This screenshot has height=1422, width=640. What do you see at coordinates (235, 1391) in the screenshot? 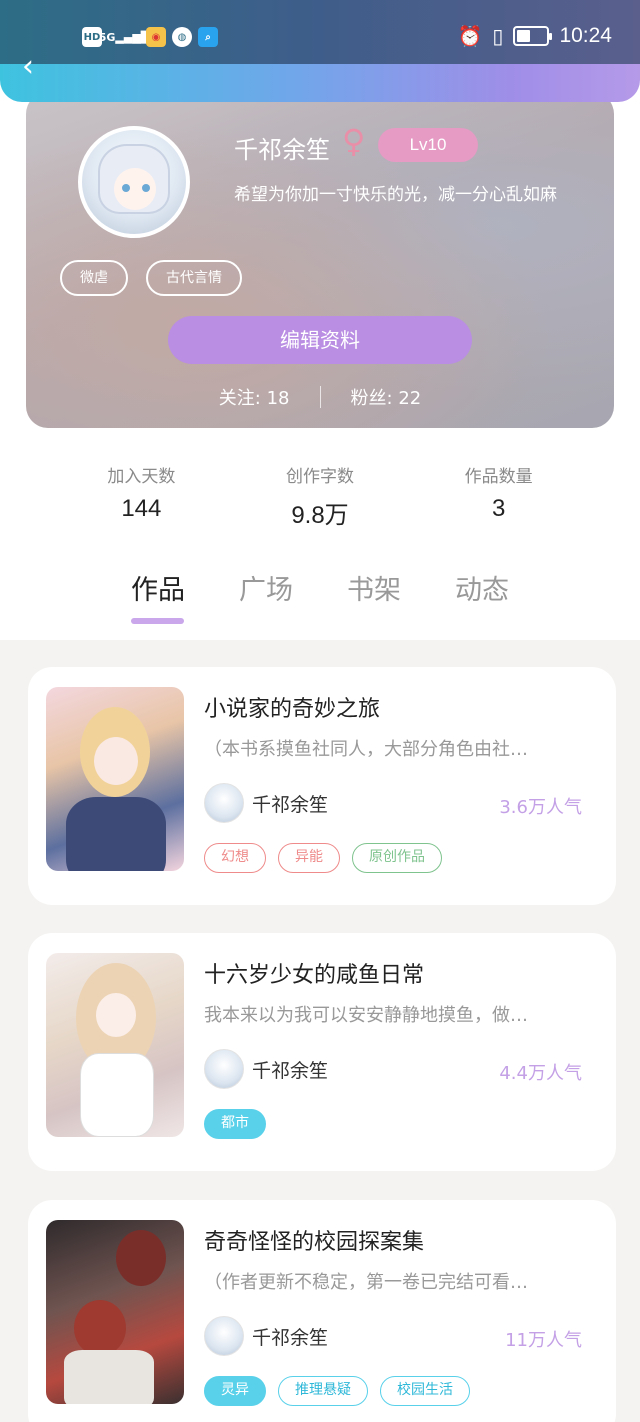
I see `book-tag: 灵异` at bounding box center [235, 1391].